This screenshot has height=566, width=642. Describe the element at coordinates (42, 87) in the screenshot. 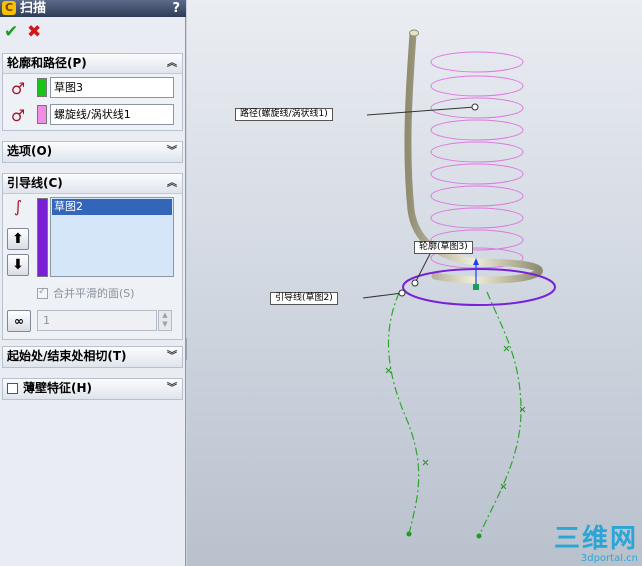

I see `profile-color-swatch` at that location.